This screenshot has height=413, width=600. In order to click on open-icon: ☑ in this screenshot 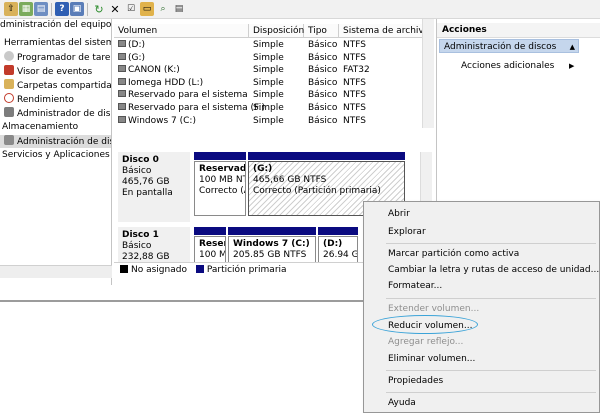, I will do `click(131, 9)`.